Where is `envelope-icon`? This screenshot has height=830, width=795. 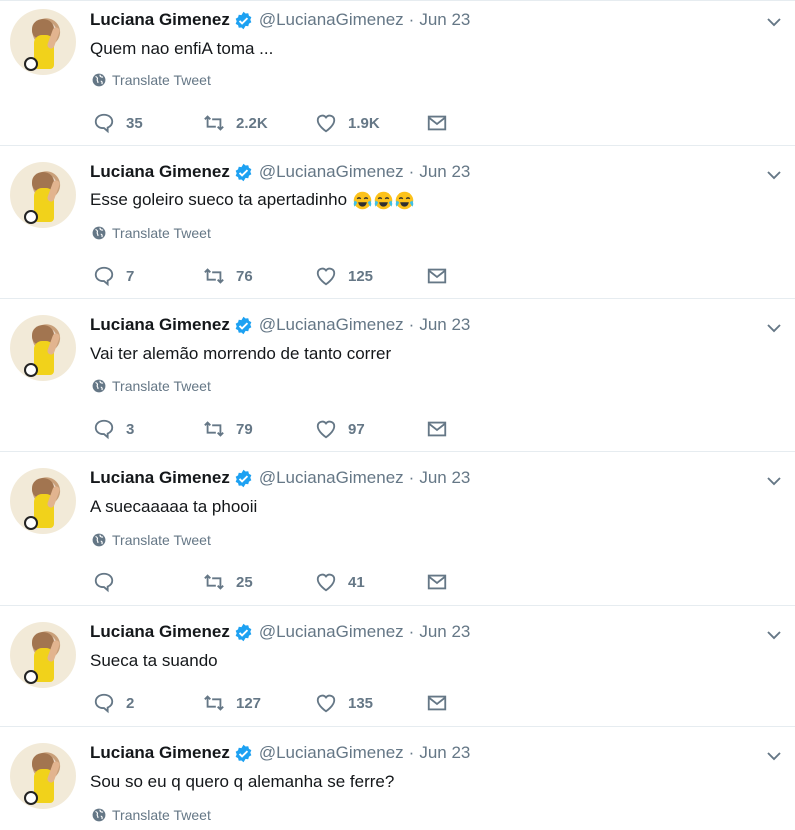
envelope-icon is located at coordinates (437, 429).